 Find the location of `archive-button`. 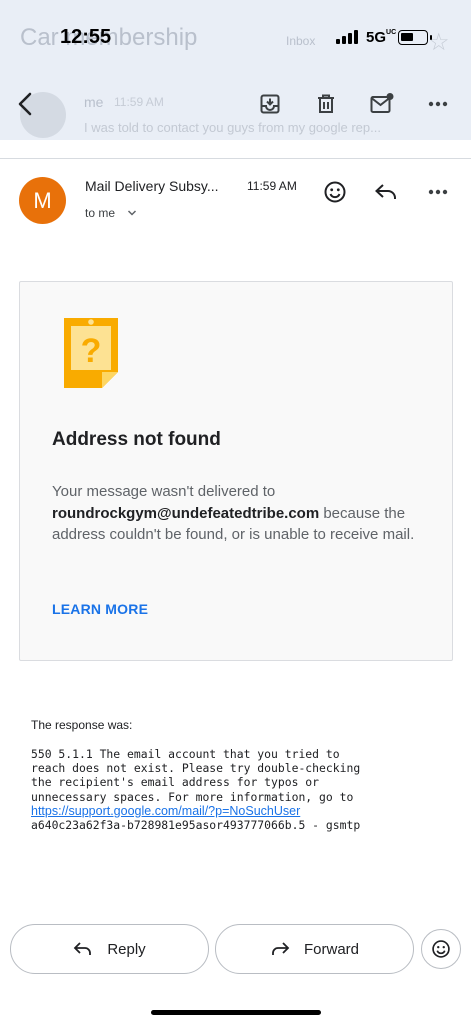

archive-button is located at coordinates (270, 104).